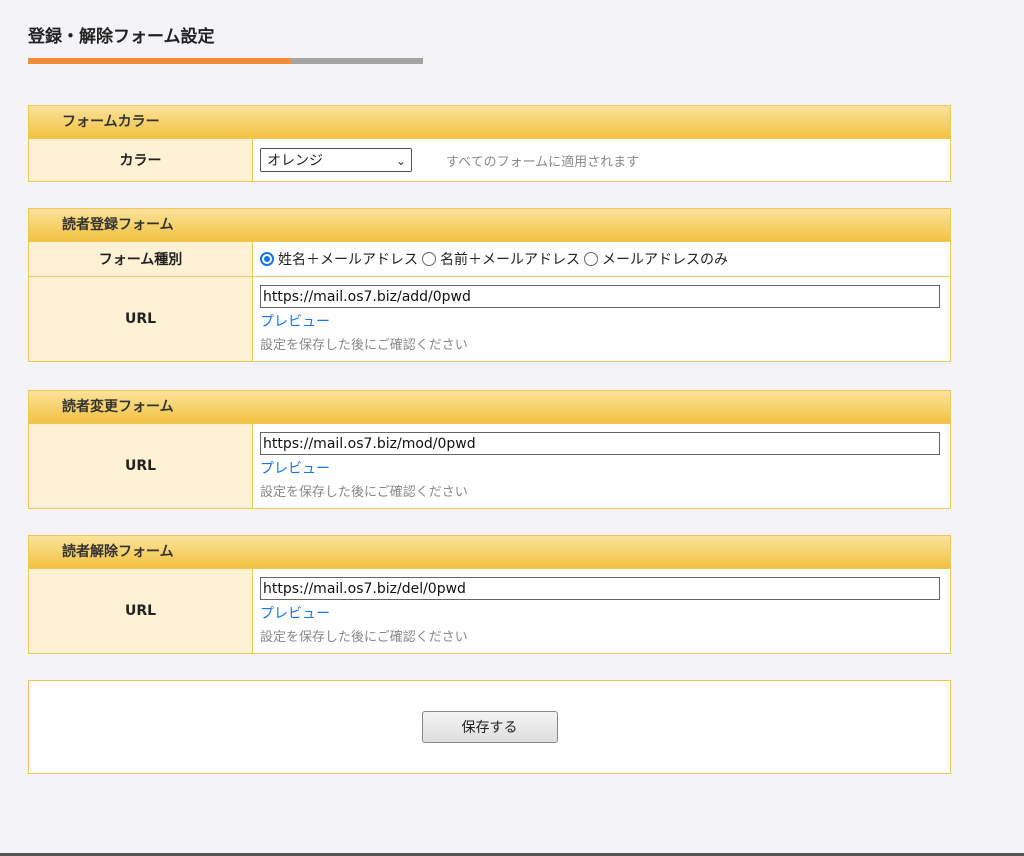 The image size is (1024, 856). Describe the element at coordinates (489, 225) in the screenshot. I see `section-header: 読者登録フォーム` at that location.